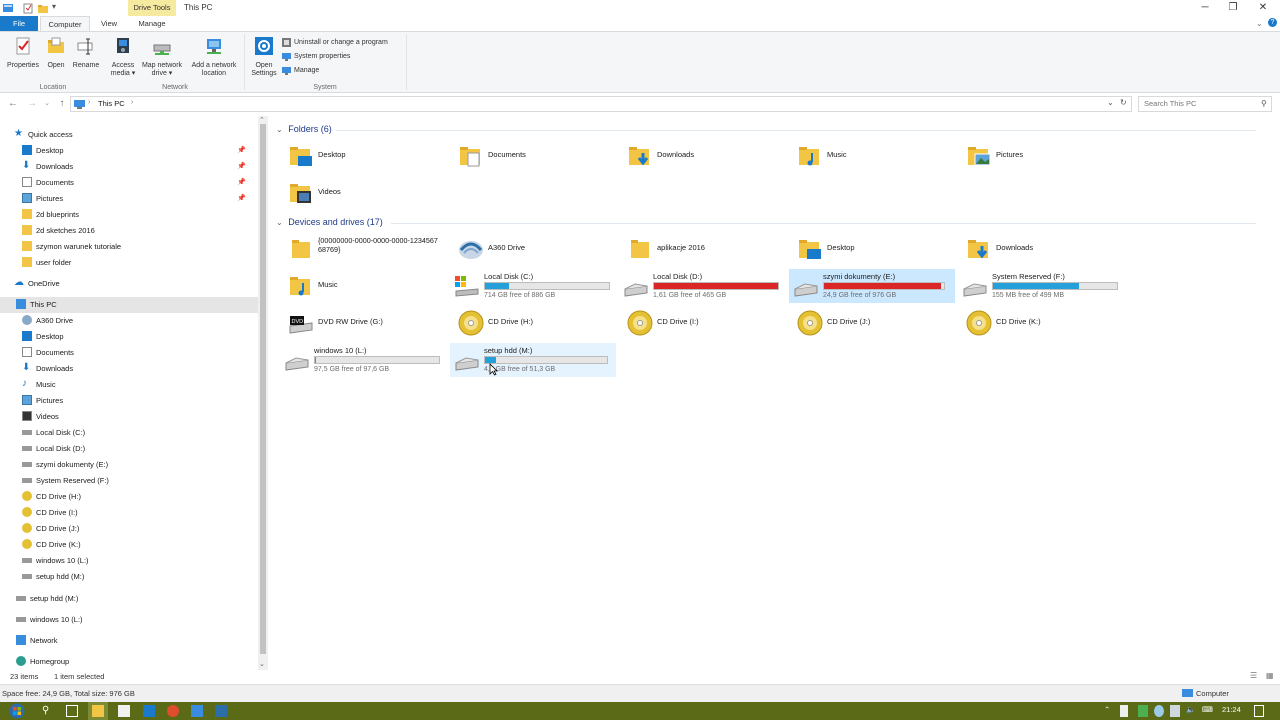  Describe the element at coordinates (1045, 156) in the screenshot. I see `folder-tile-pictures: Pictures` at that location.